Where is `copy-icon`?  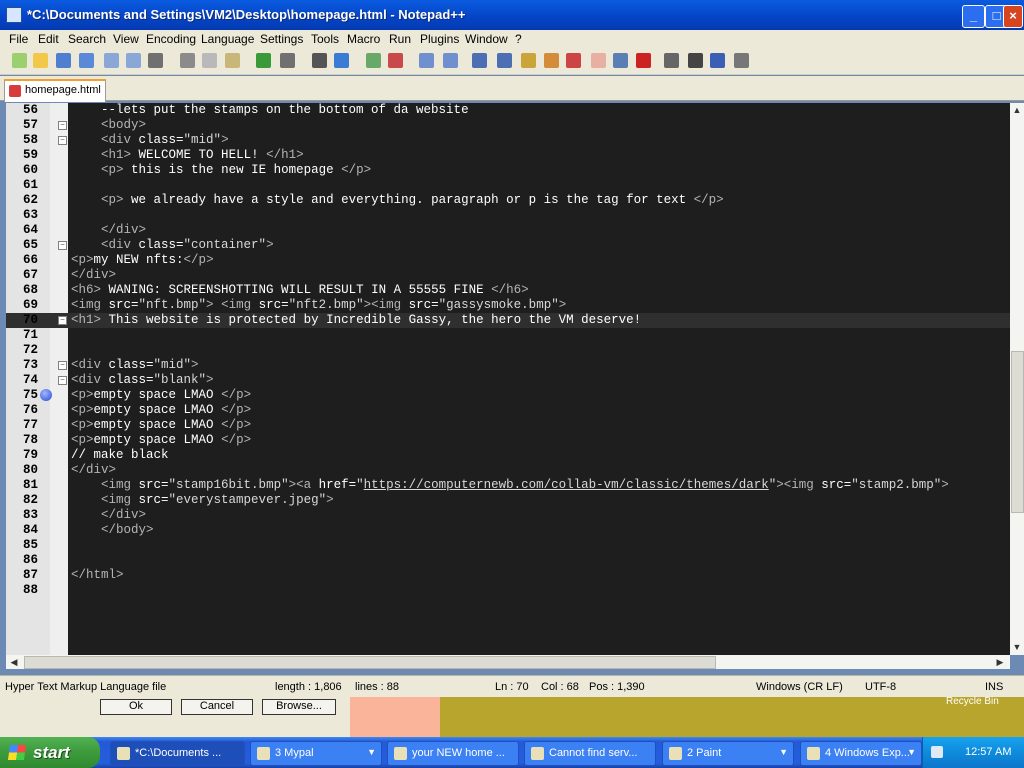 copy-icon is located at coordinates (209, 60).